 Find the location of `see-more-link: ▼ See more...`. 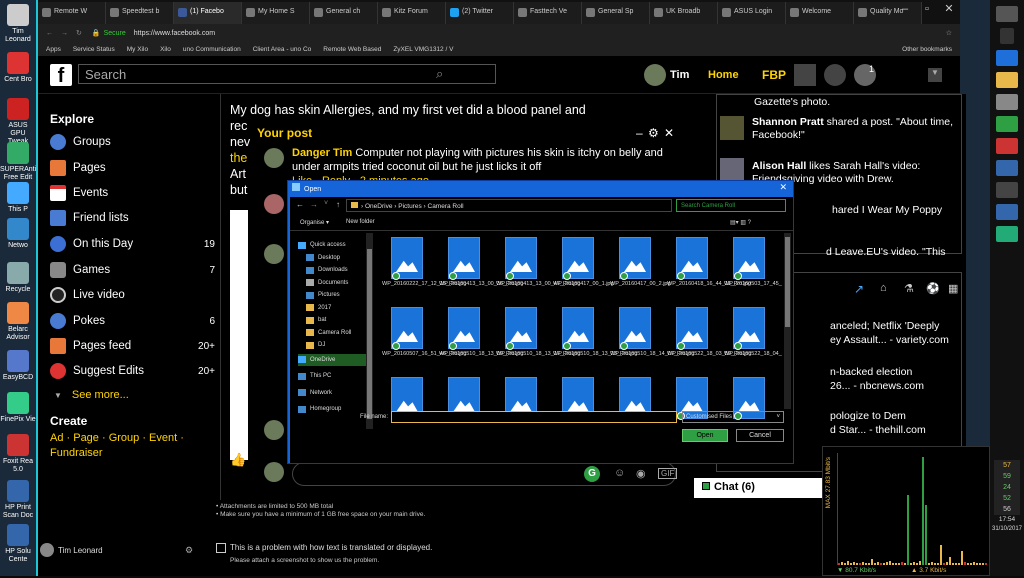

see-more-link: ▼ See more... is located at coordinates (132, 395).